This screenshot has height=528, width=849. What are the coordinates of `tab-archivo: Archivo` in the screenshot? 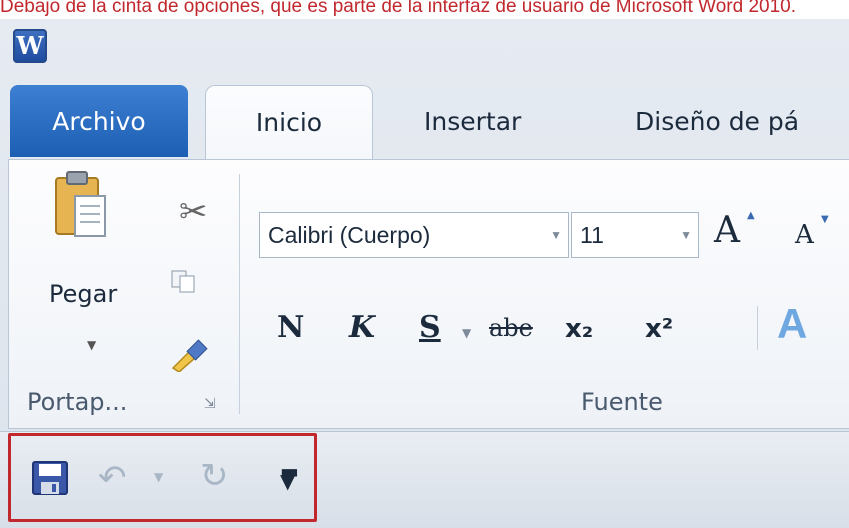 It's located at (99, 121).